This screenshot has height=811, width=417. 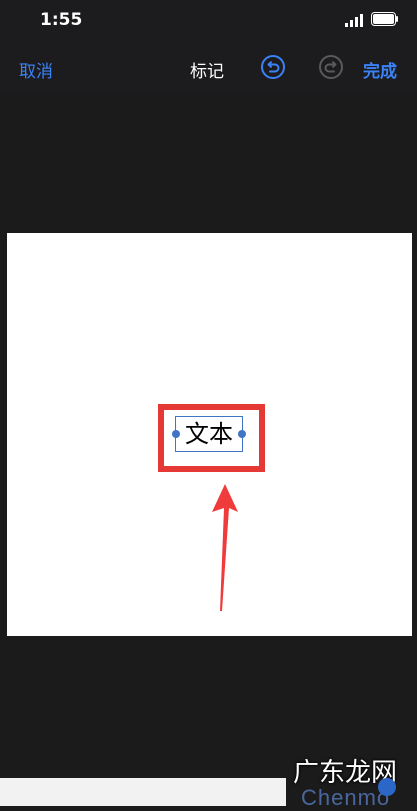 What do you see at coordinates (143, 792) in the screenshot?
I see `bottom-strip` at bounding box center [143, 792].